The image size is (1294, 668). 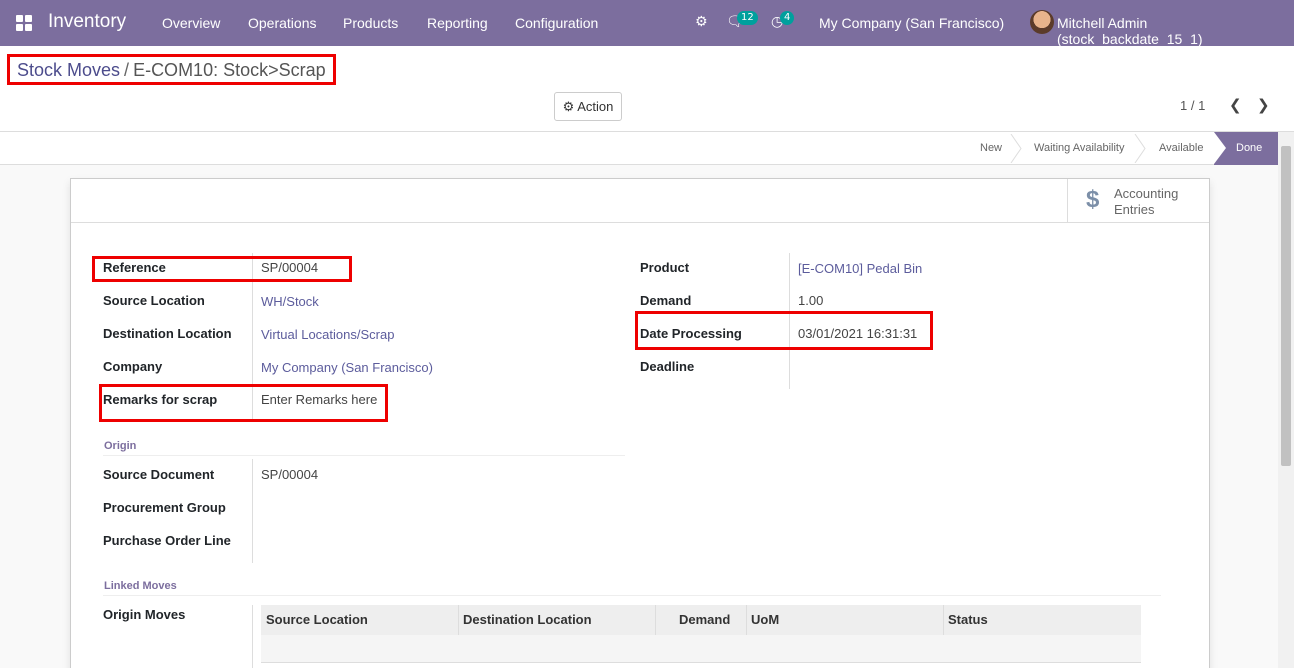 I want to click on column-destination-location: Destination Location, so click(x=527, y=619).